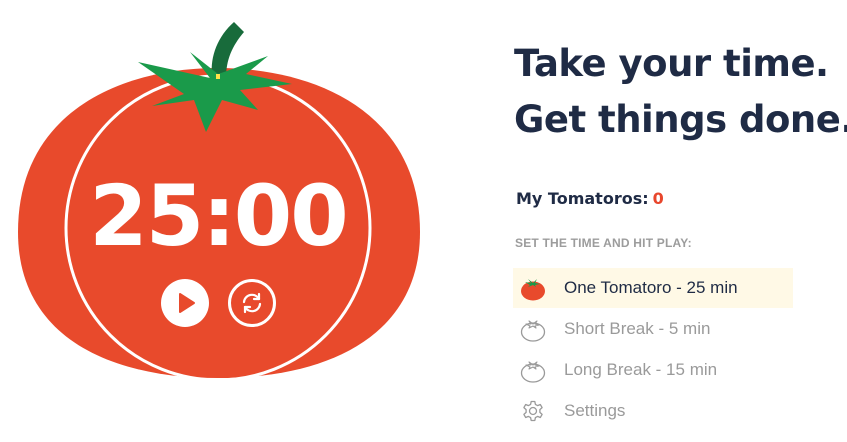 Image resolution: width=847 pixels, height=442 pixels. What do you see at coordinates (595, 410) in the screenshot?
I see `menu-item-label: Settings` at bounding box center [595, 410].